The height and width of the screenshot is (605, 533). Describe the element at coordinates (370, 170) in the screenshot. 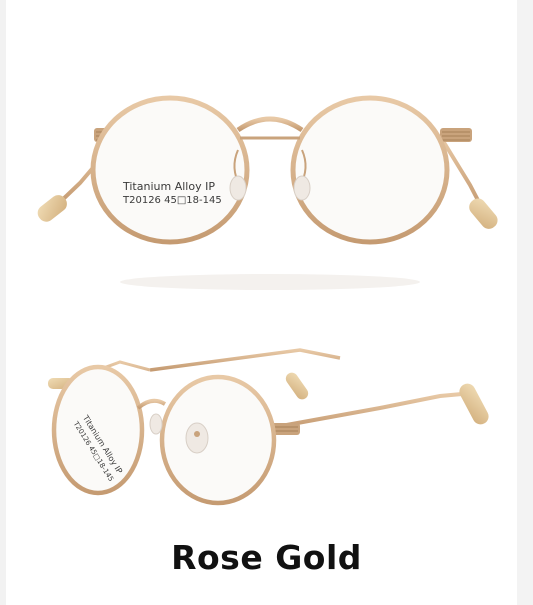

I see `right-lens` at that location.